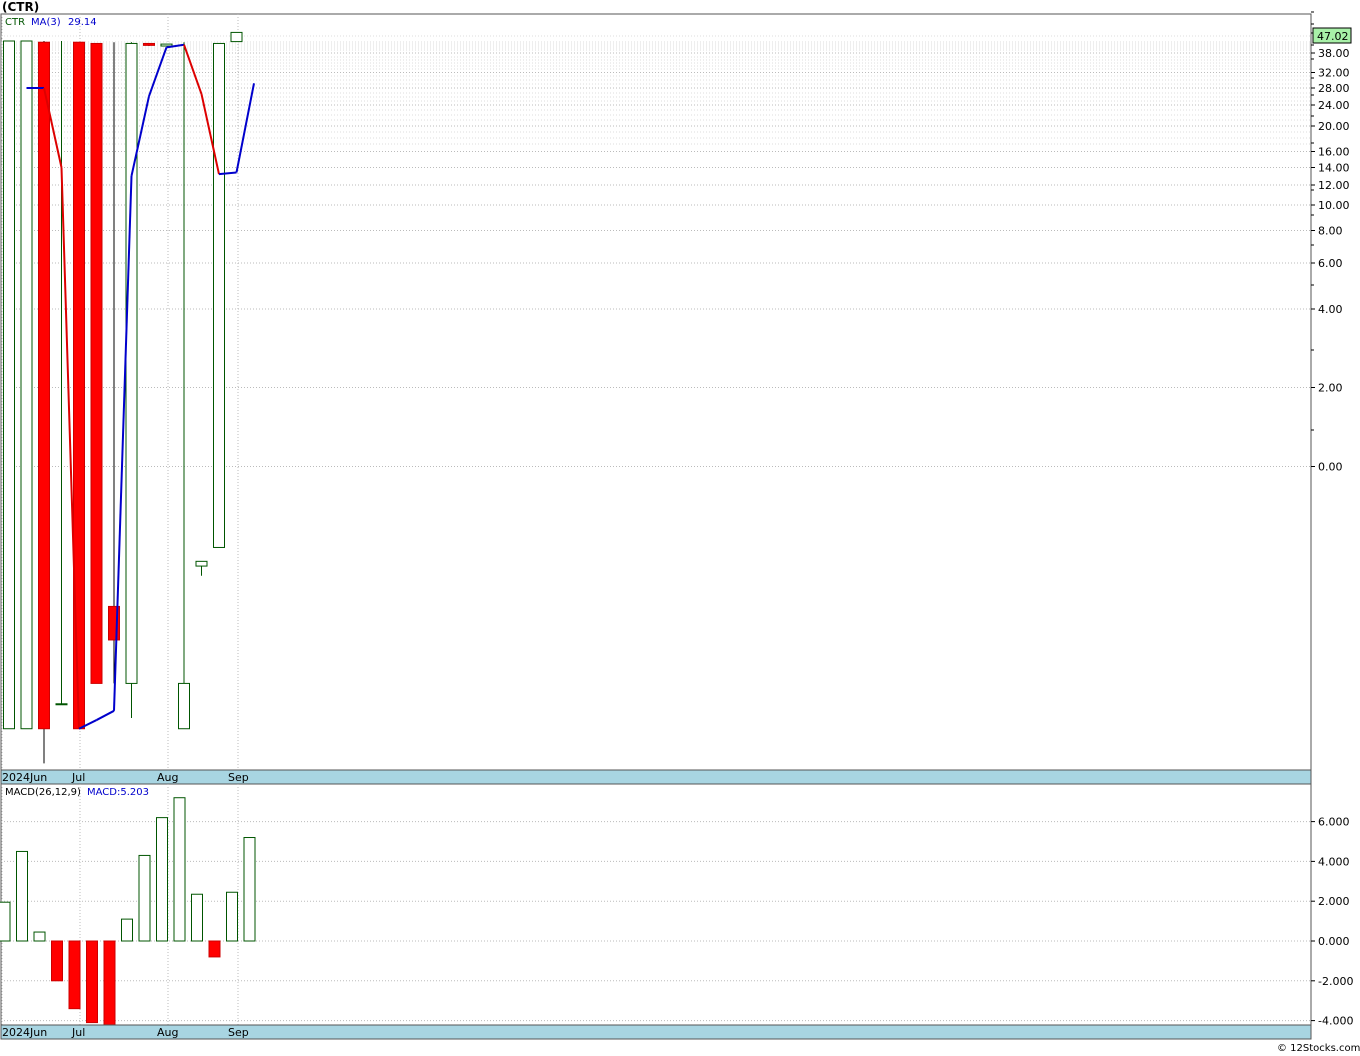  I want to click on last-price-value: 47.02, so click(1333, 36).